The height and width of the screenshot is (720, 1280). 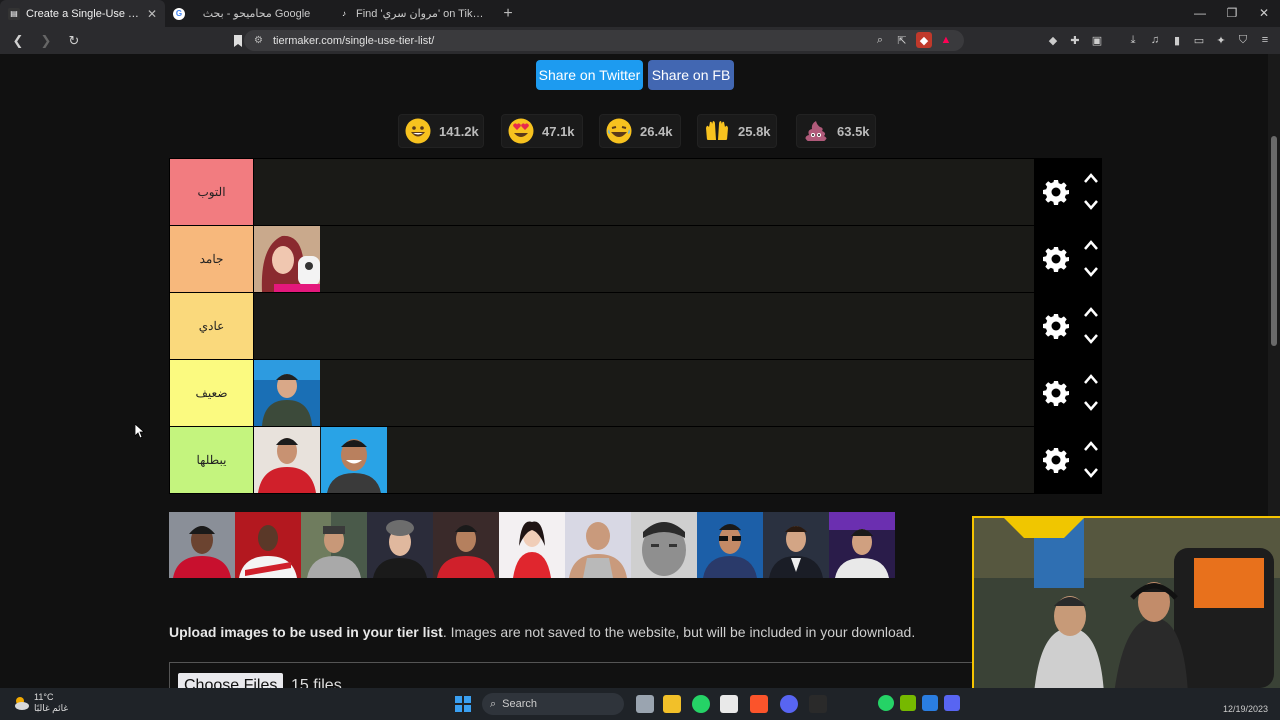 What do you see at coordinates (1232, 13) in the screenshot?
I see `restore-icon: ❐` at bounding box center [1232, 13].